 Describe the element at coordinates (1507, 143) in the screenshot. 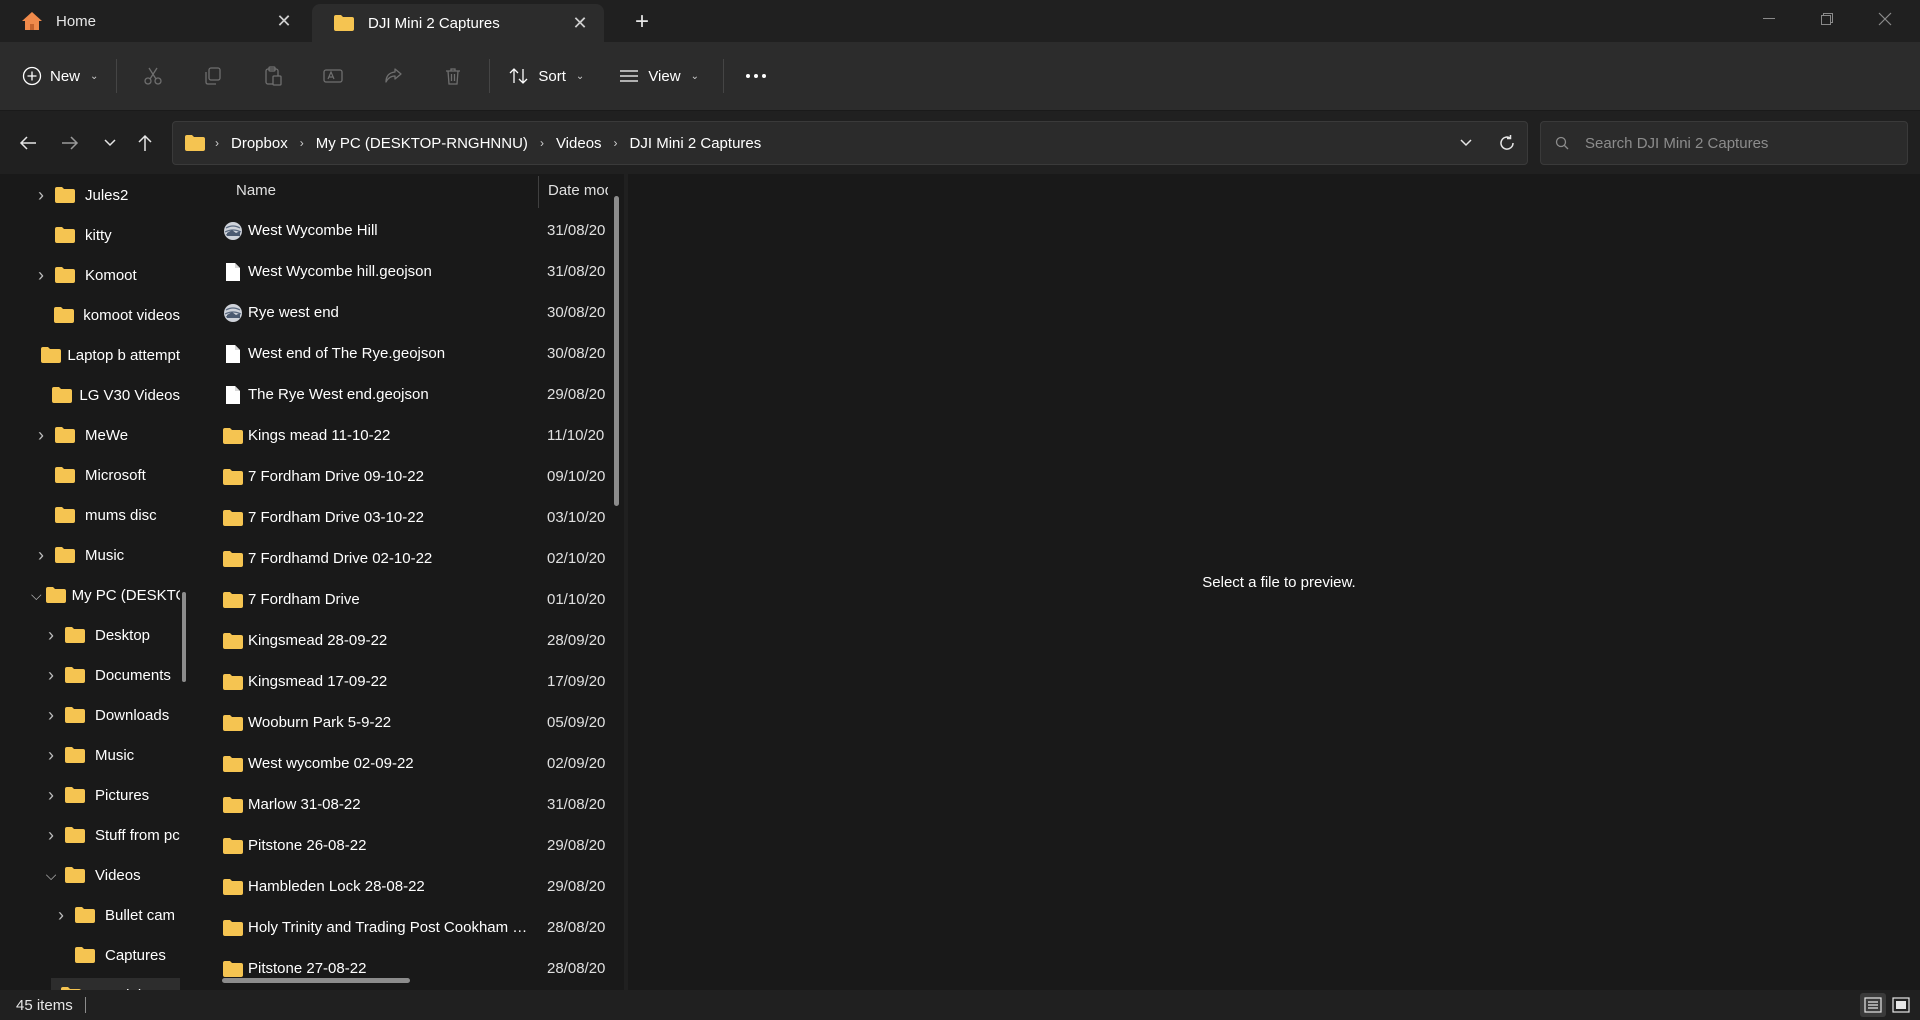

I see `refresh-button` at that location.